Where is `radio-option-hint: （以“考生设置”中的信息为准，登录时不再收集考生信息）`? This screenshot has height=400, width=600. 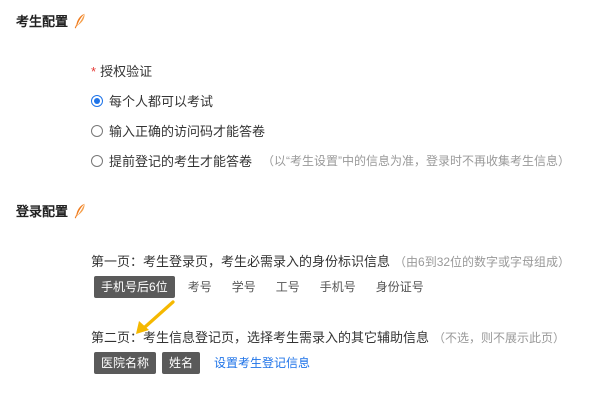
radio-option-hint: （以“考生设置”中的信息为准，登录时不再收集考生信息） is located at coordinates (416, 161).